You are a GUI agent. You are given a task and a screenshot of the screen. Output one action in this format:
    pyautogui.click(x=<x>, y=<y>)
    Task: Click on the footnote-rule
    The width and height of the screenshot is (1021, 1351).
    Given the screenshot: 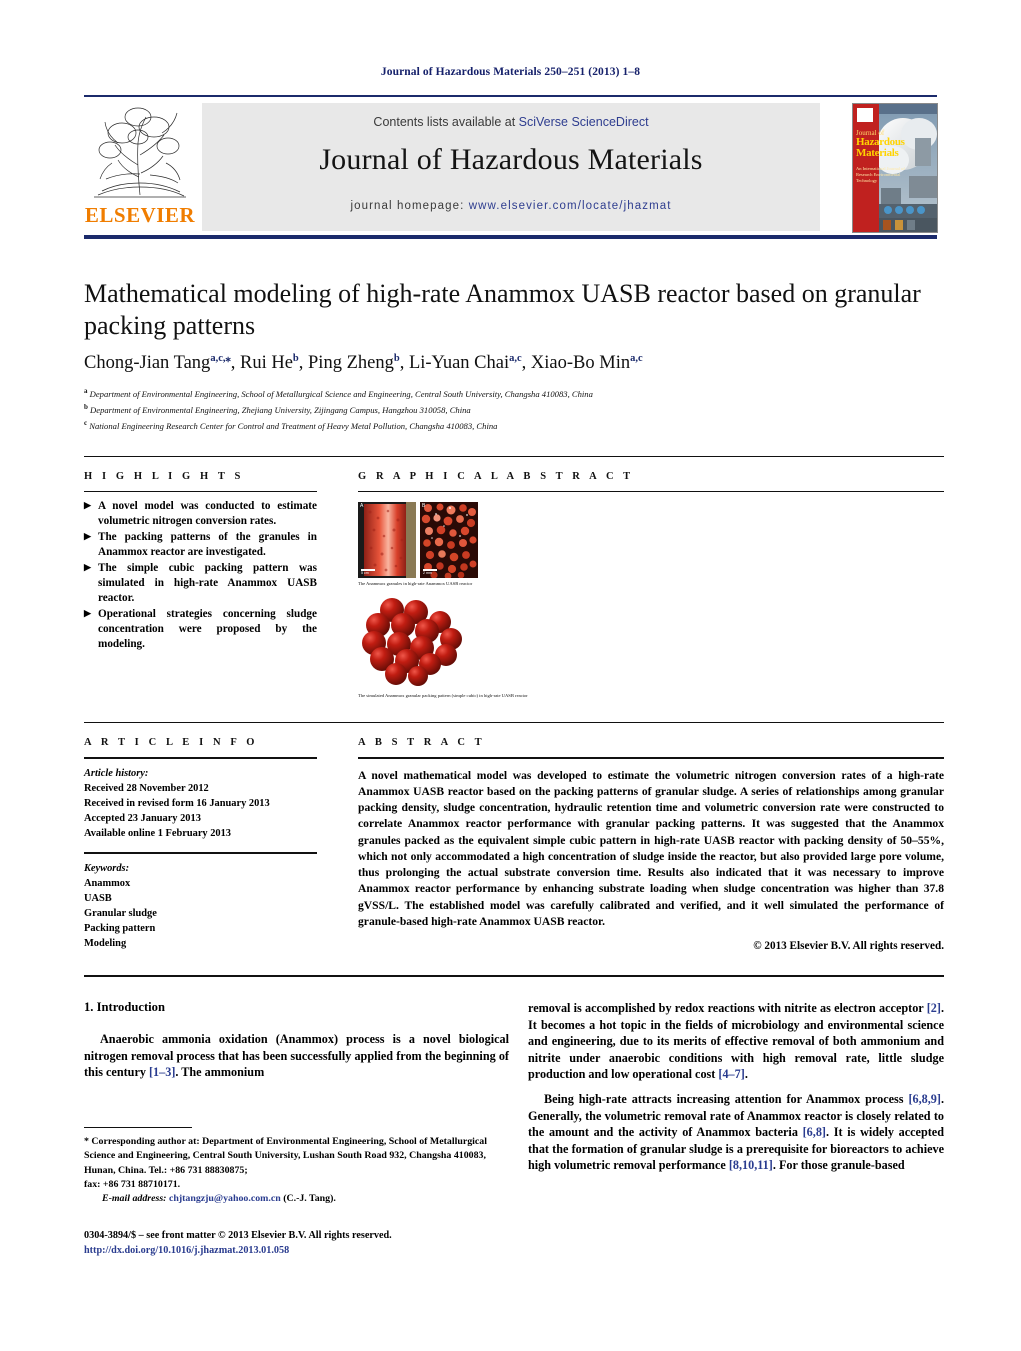 What is the action you would take?
    pyautogui.click(x=138, y=1128)
    